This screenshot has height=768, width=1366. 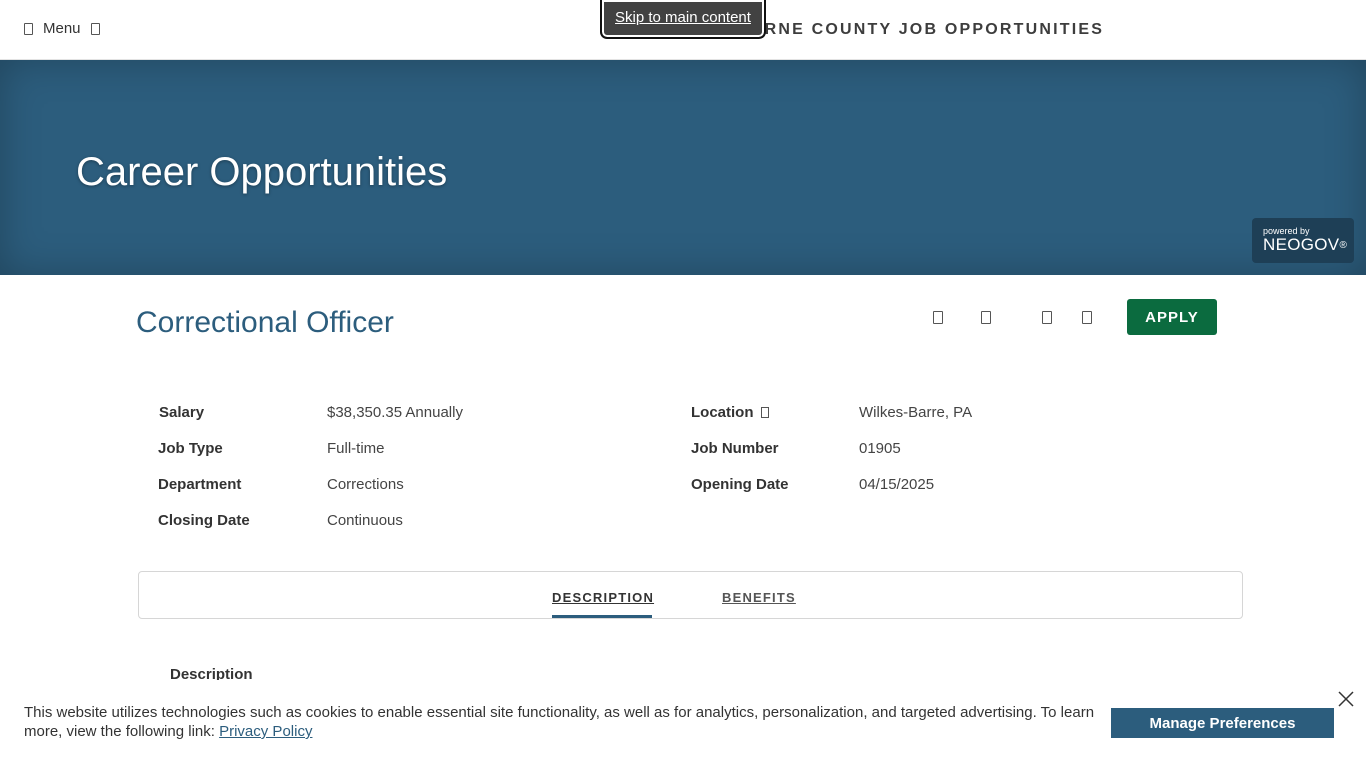 I want to click on salary-label: Salary, so click(x=182, y=412).